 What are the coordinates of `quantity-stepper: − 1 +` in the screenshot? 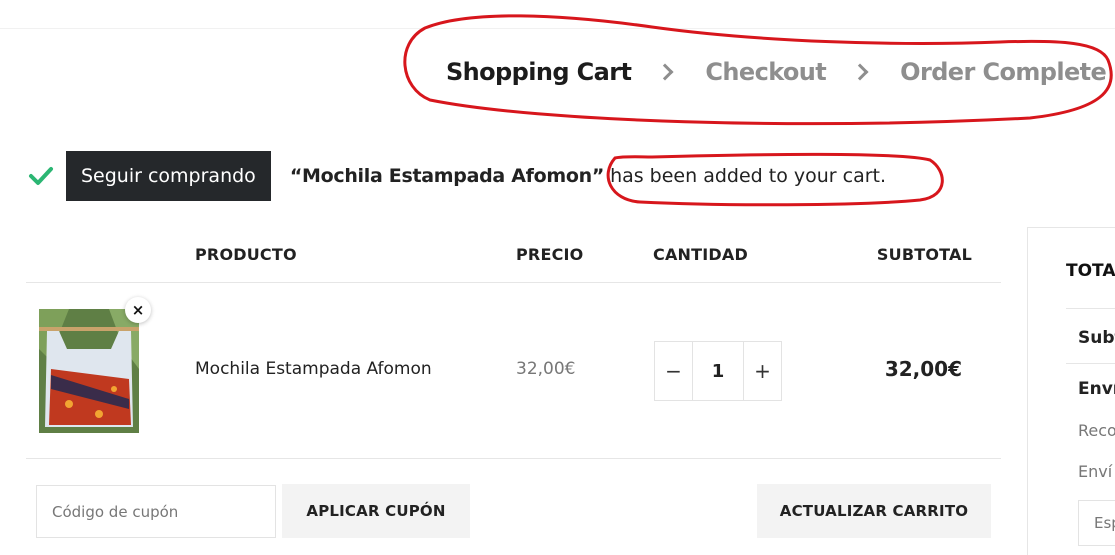 It's located at (718, 371).